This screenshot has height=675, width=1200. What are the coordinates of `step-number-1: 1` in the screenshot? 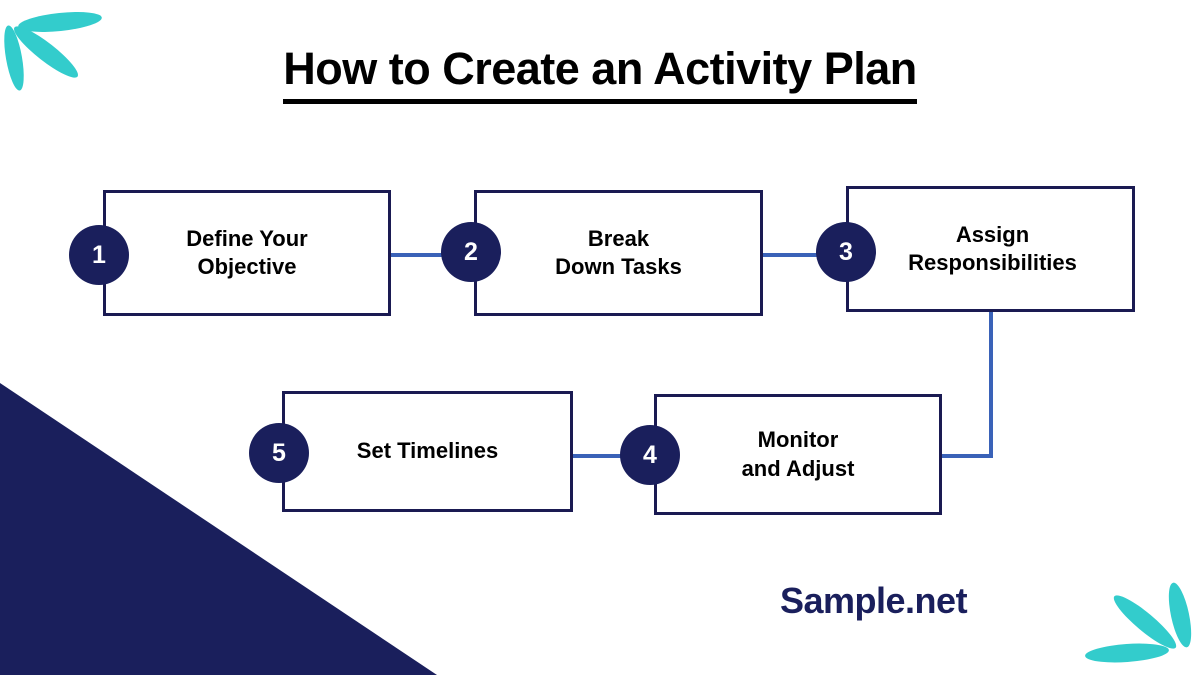 It's located at (99, 254).